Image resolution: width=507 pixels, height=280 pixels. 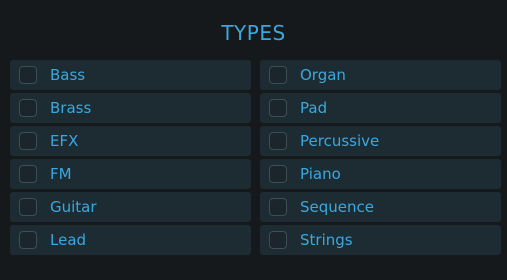 What do you see at coordinates (73, 207) in the screenshot?
I see `type-label: Guitar` at bounding box center [73, 207].